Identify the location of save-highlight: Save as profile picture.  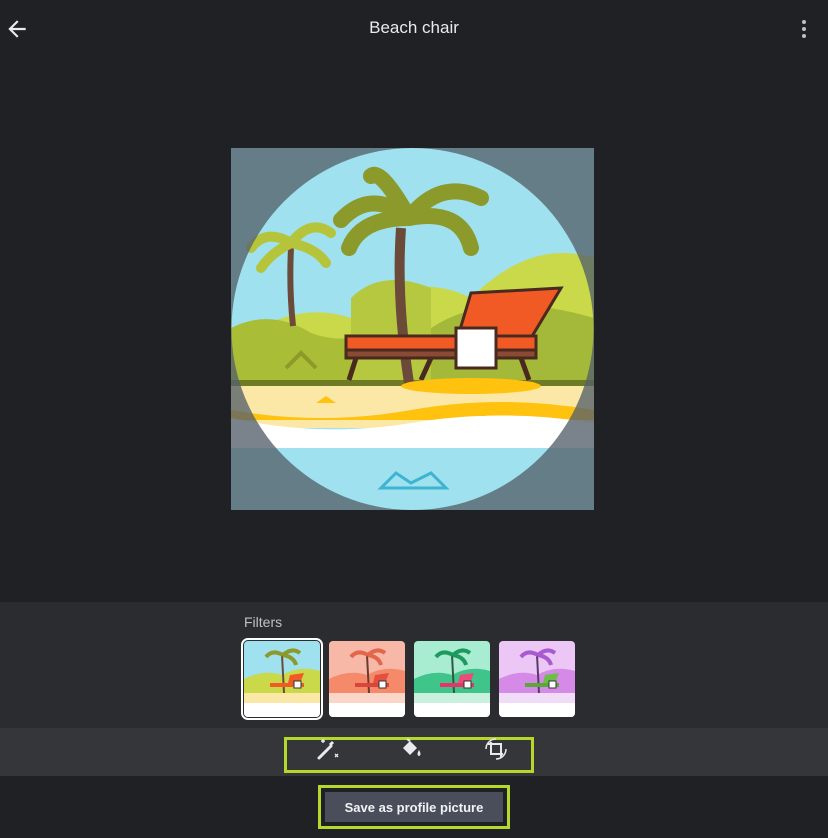
(414, 807).